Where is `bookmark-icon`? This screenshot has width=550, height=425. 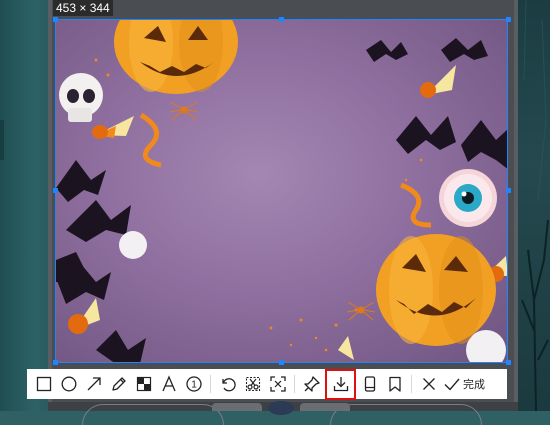 bookmark-icon is located at coordinates (394, 384).